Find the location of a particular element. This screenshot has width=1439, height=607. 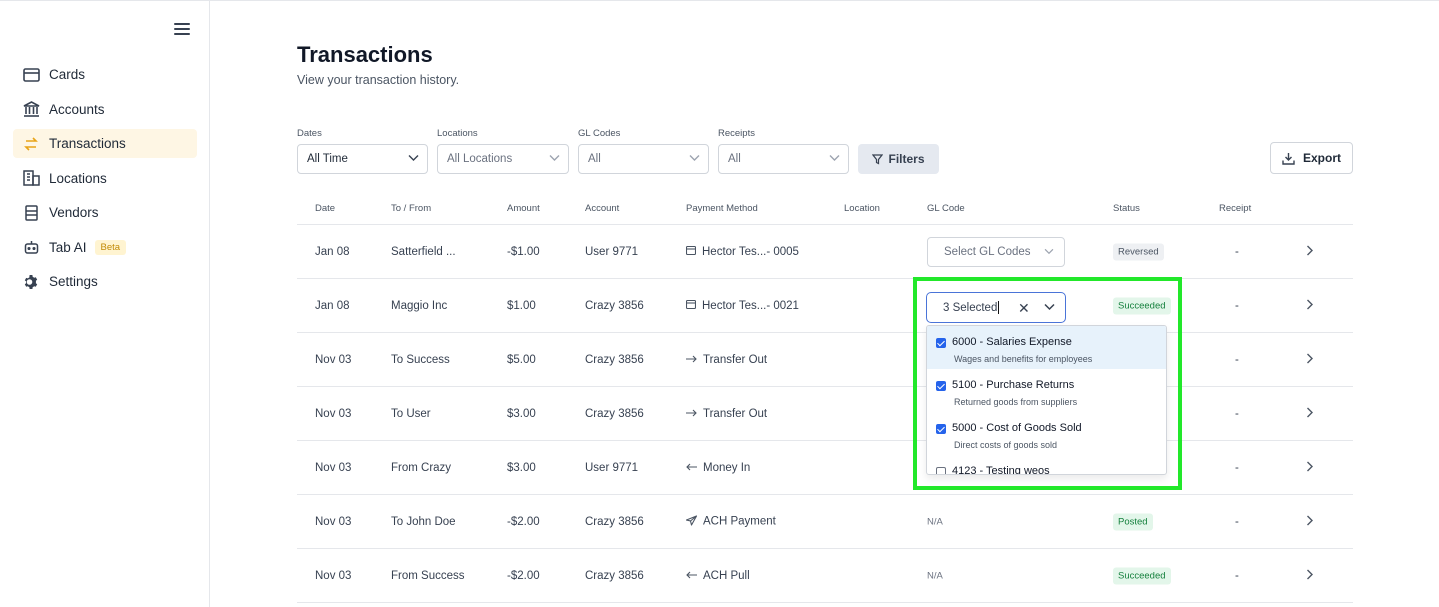

column-header-account: Account is located at coordinates (602, 208).